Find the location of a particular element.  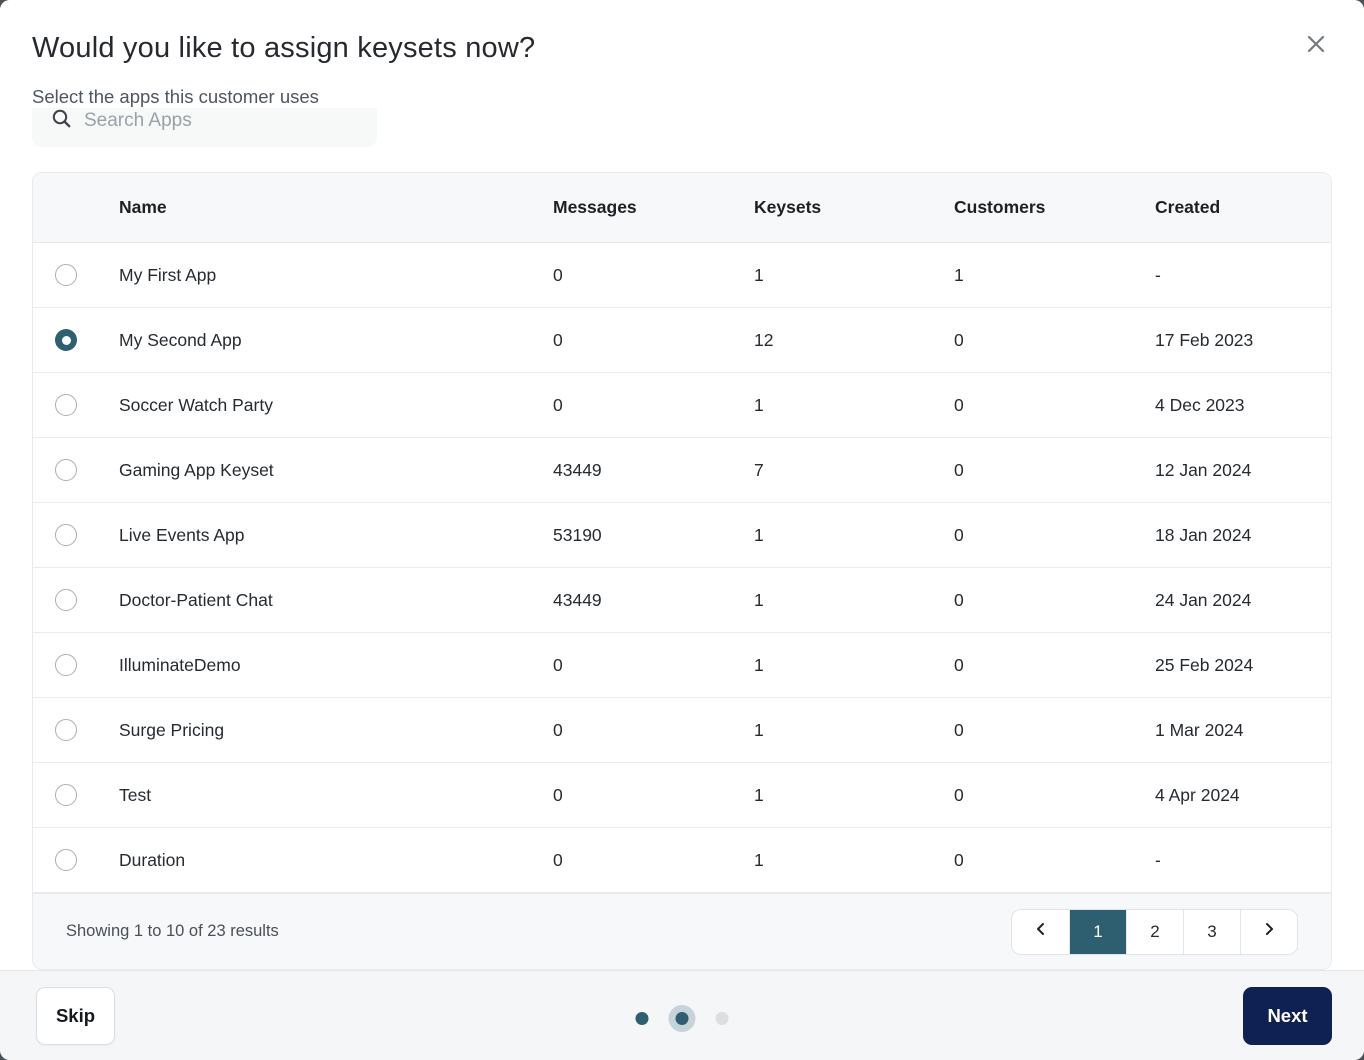

close-button is located at coordinates (1316, 44).